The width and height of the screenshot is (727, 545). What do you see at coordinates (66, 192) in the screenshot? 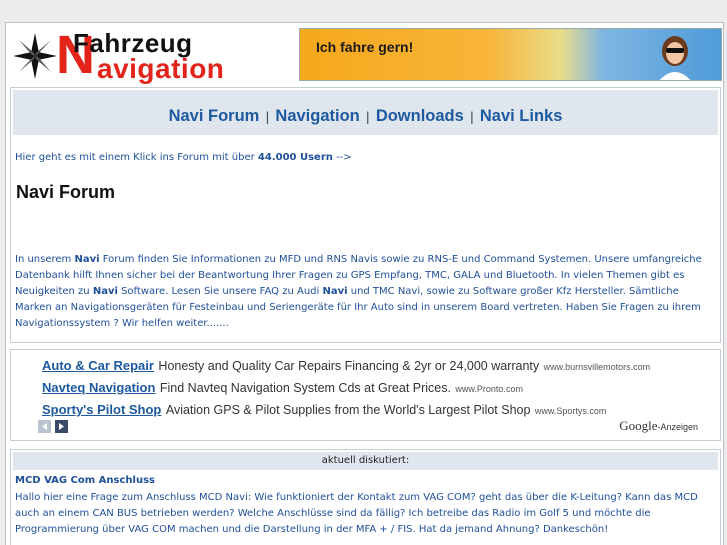
I see `section-title: Navi Forum` at bounding box center [66, 192].